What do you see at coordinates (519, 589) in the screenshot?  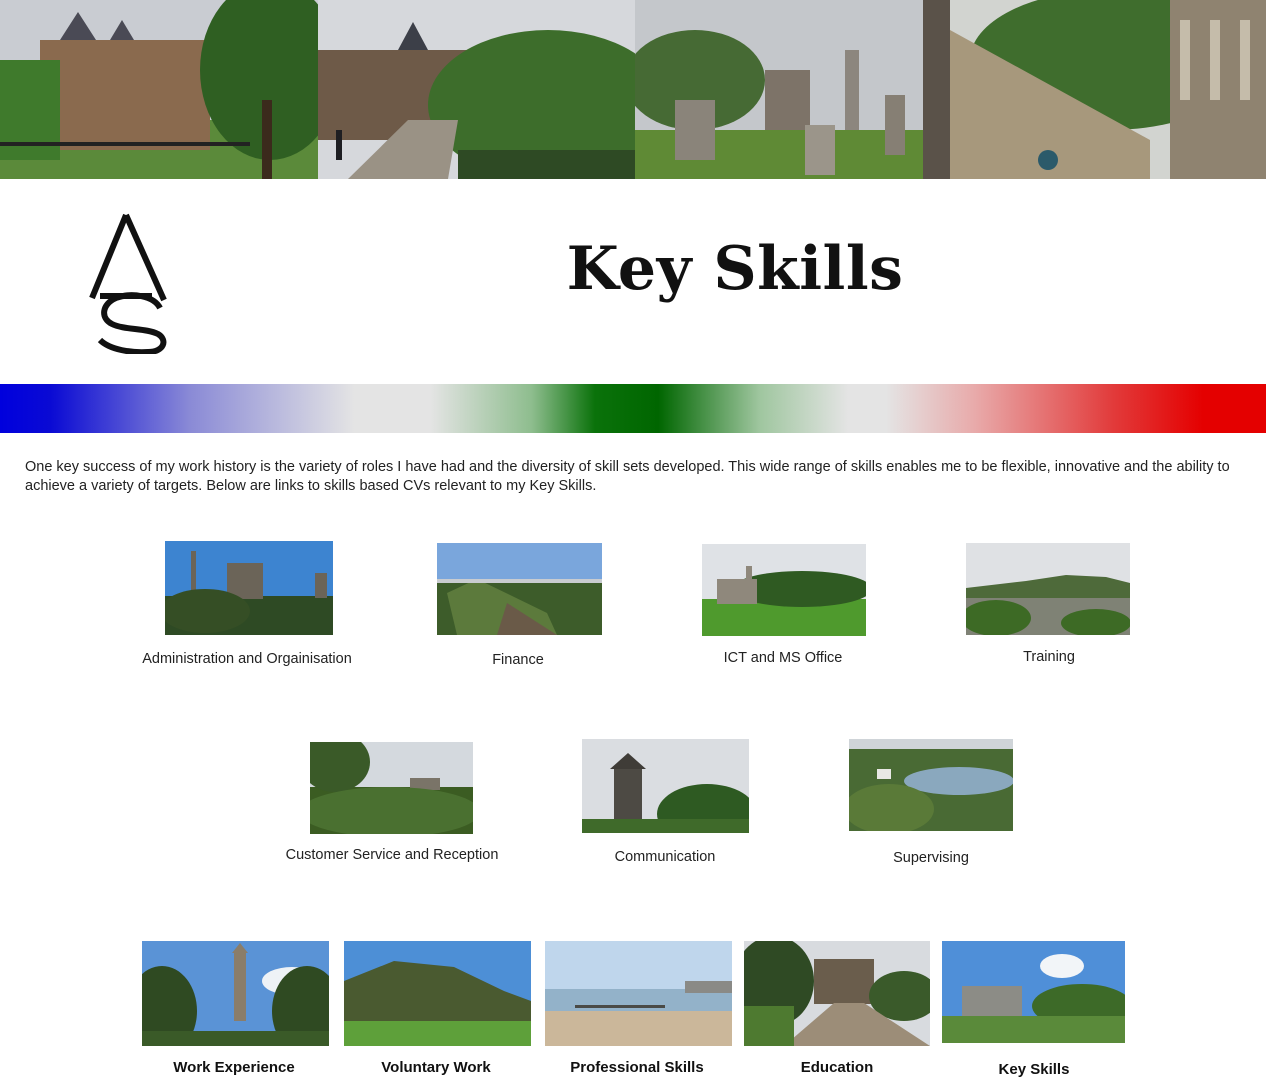 I see `cliff-ridge-thumbnail` at bounding box center [519, 589].